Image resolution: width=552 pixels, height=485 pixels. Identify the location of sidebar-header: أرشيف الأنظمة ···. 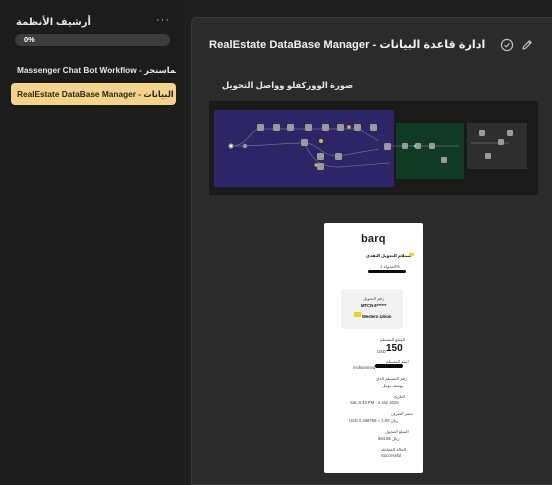
(94, 21).